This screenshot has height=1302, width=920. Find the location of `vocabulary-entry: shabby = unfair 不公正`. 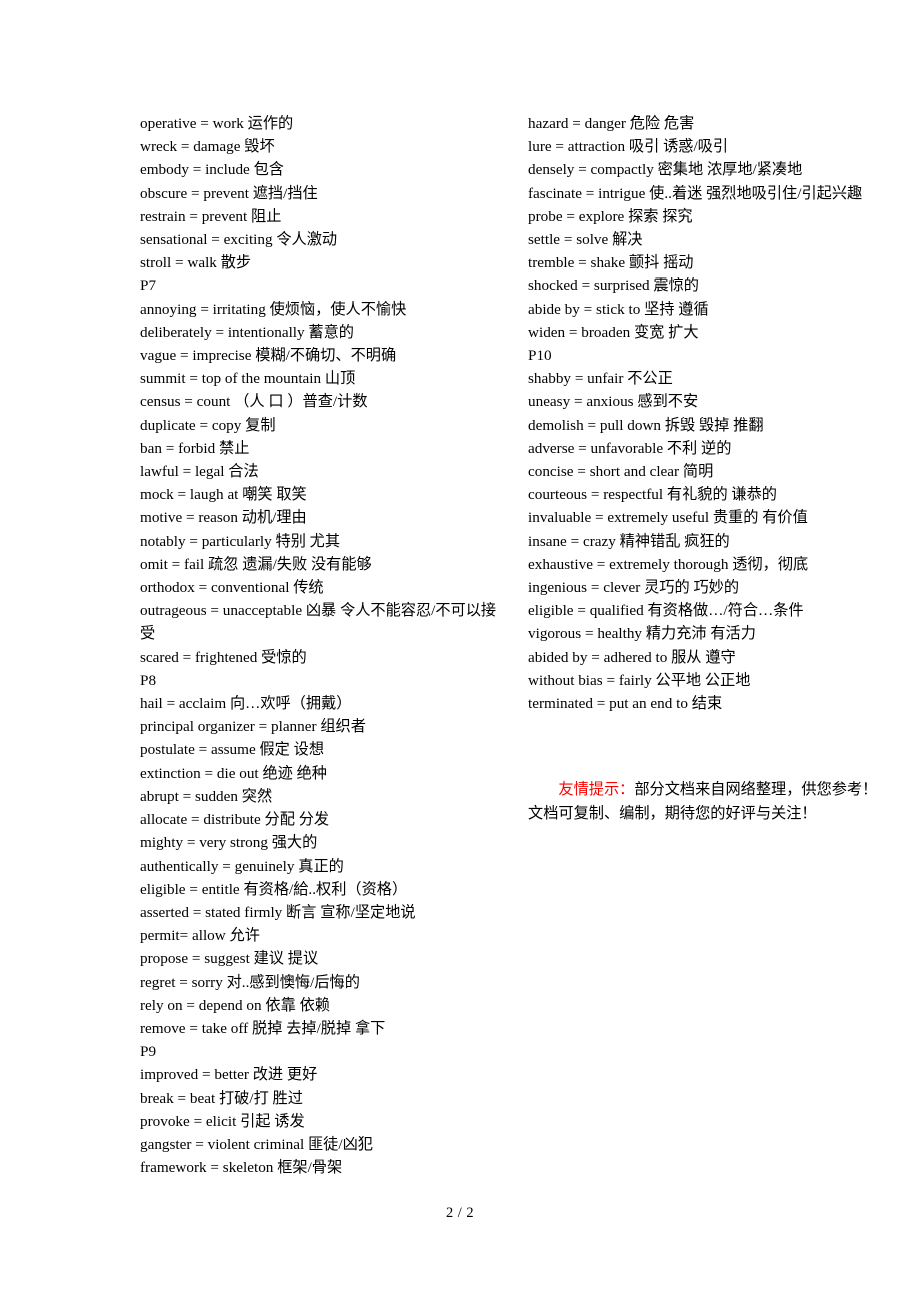

vocabulary-entry: shabby = unfair 不公正 is located at coordinates (600, 379).